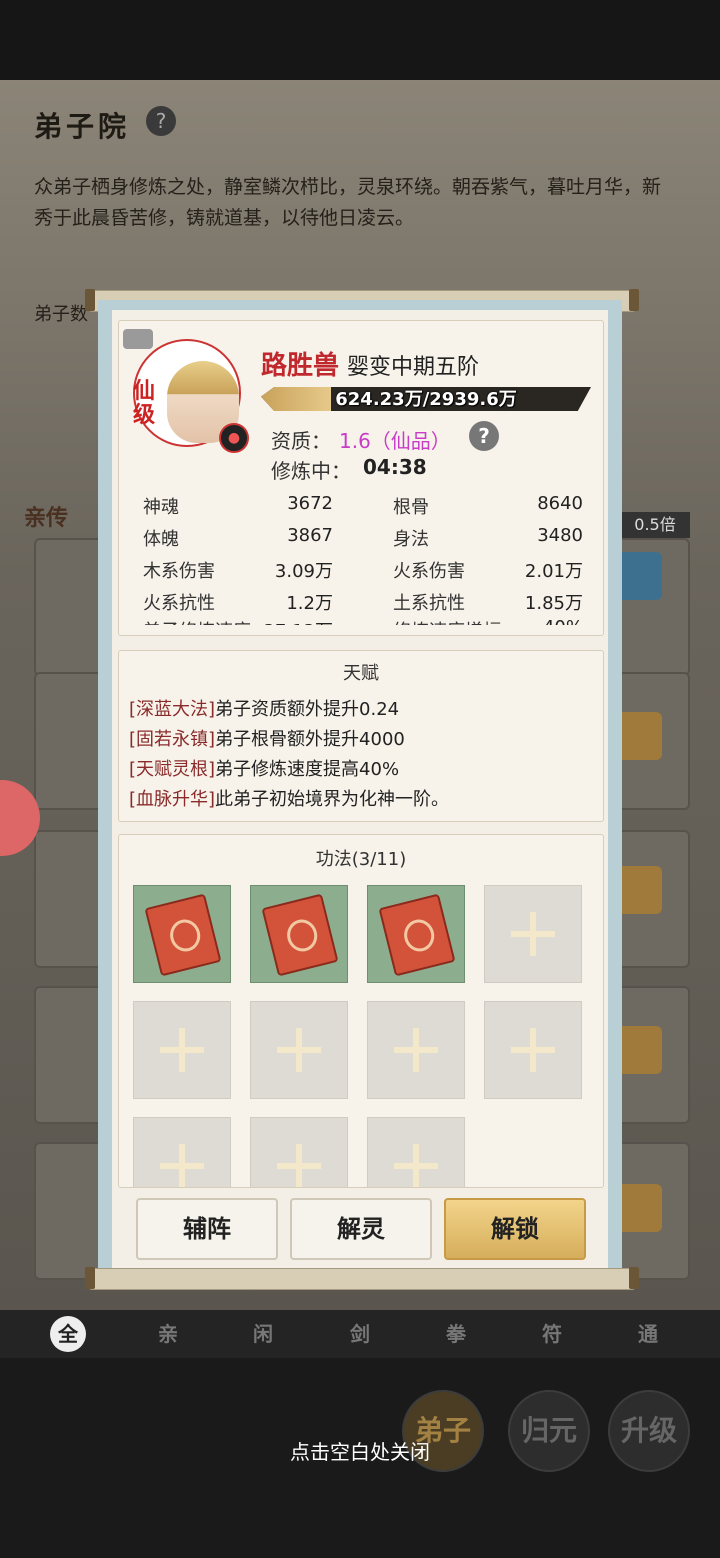 The image size is (720, 1558). What do you see at coordinates (361, 859) in the screenshot?
I see `skills-title: 功法(3/11)` at bounding box center [361, 859].